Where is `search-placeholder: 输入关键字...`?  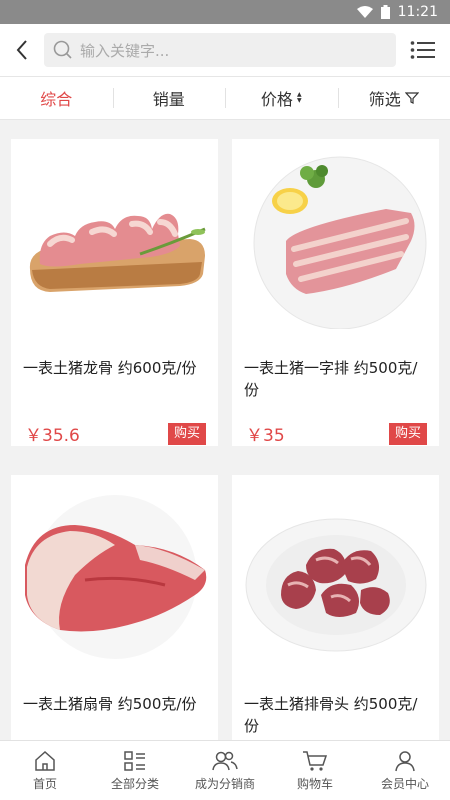 search-placeholder: 输入关键字... is located at coordinates (125, 50).